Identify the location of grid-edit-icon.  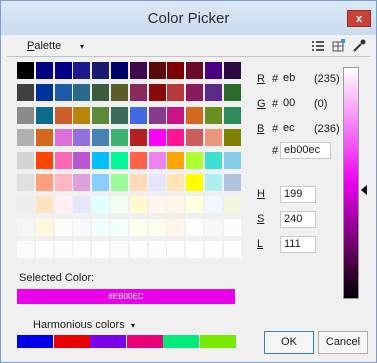
(339, 46).